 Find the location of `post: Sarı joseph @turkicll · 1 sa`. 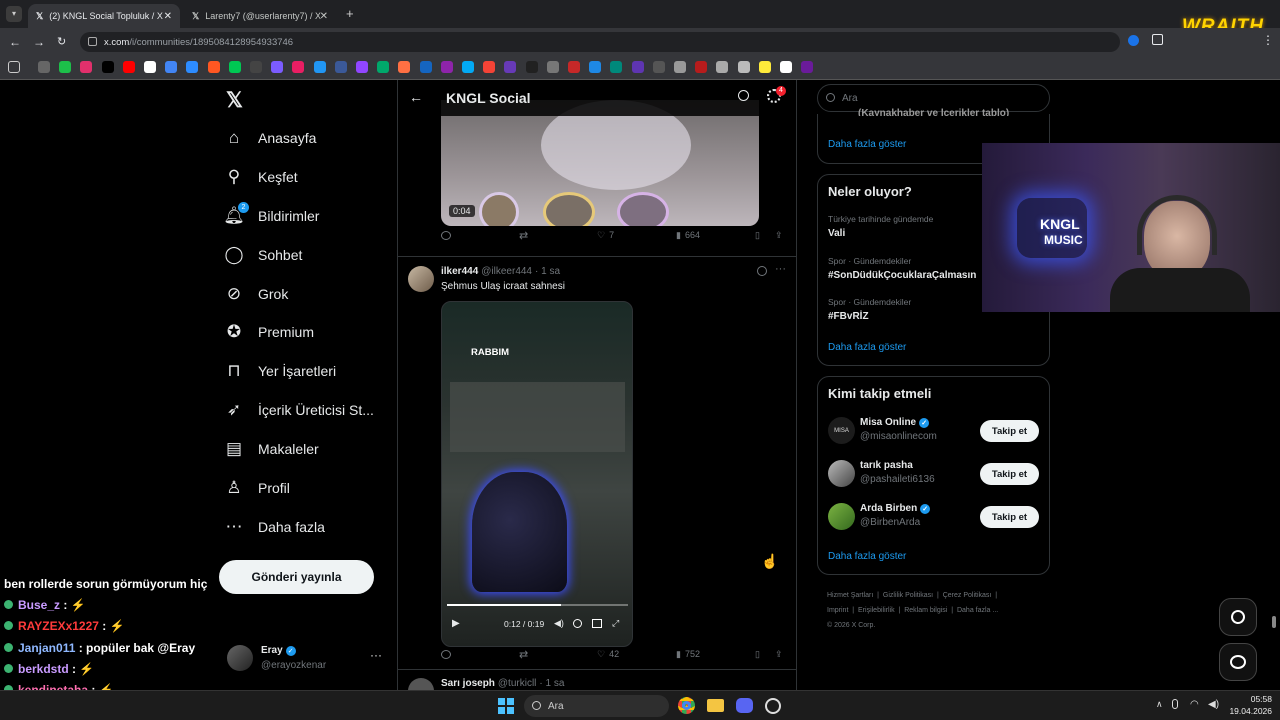

post: Sarı joseph @turkicll · 1 sa is located at coordinates (597, 680).